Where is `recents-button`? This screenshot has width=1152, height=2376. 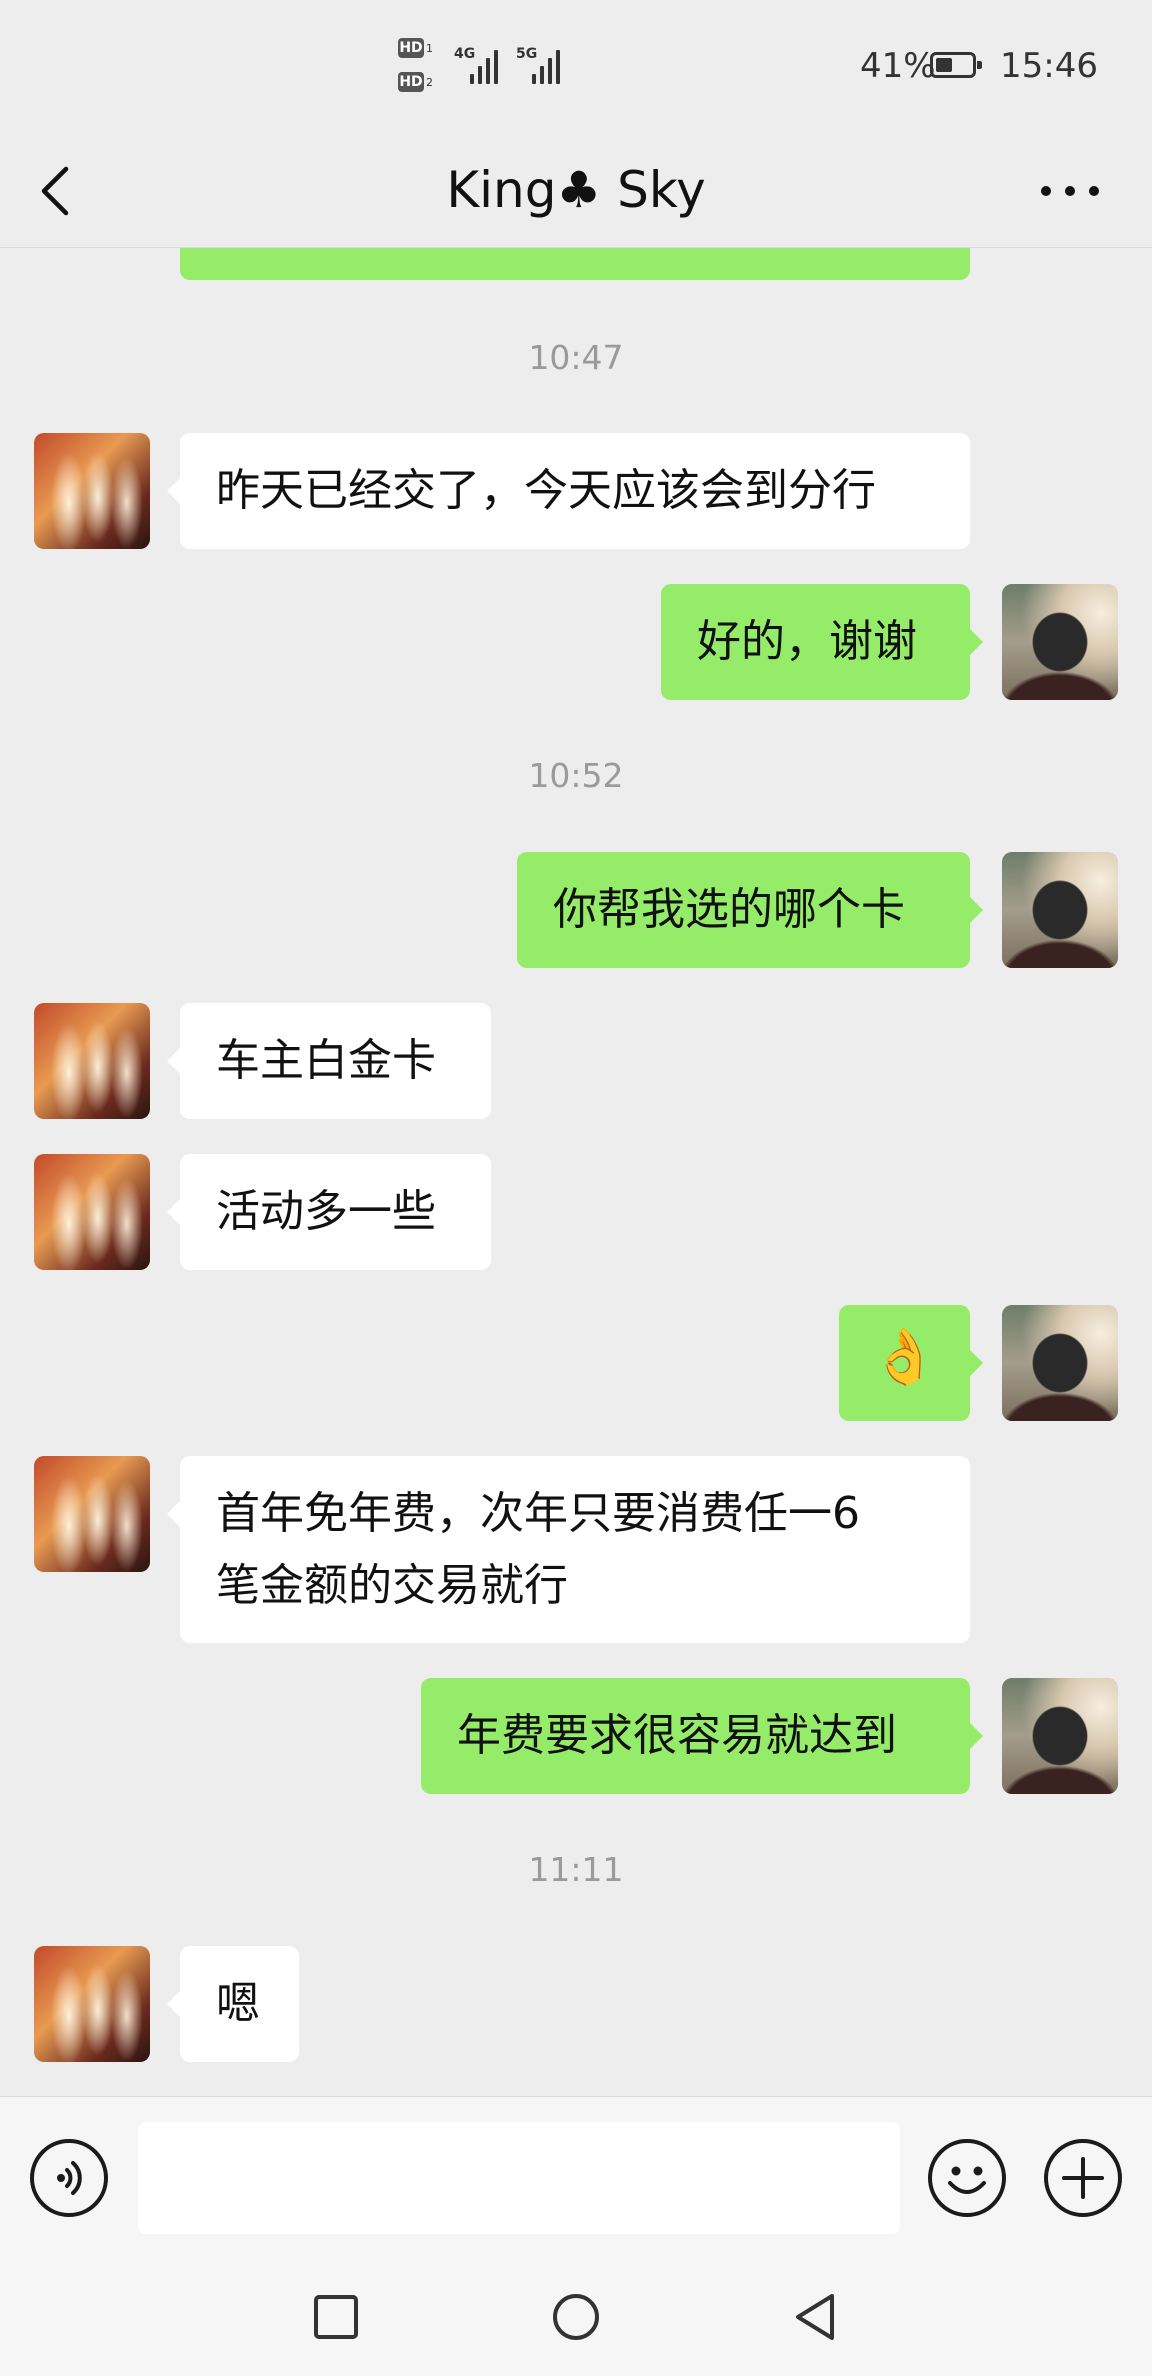
recents-button is located at coordinates (336, 2317).